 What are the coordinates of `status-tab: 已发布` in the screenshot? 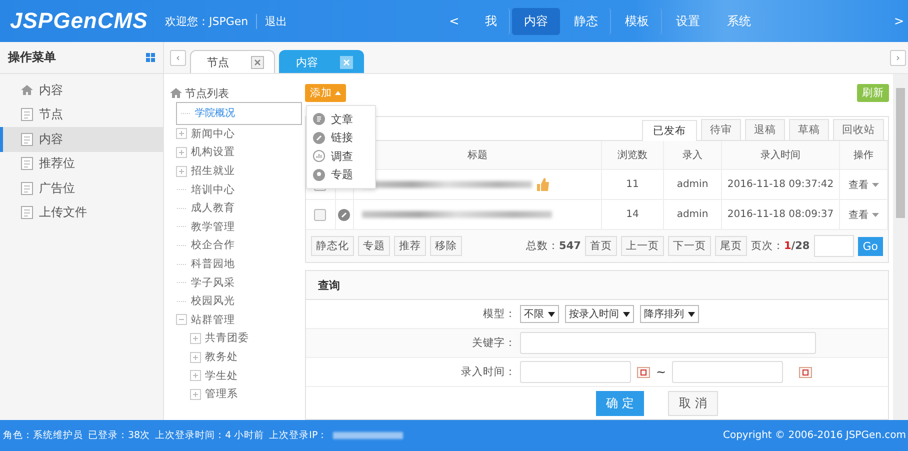 It's located at (669, 130).